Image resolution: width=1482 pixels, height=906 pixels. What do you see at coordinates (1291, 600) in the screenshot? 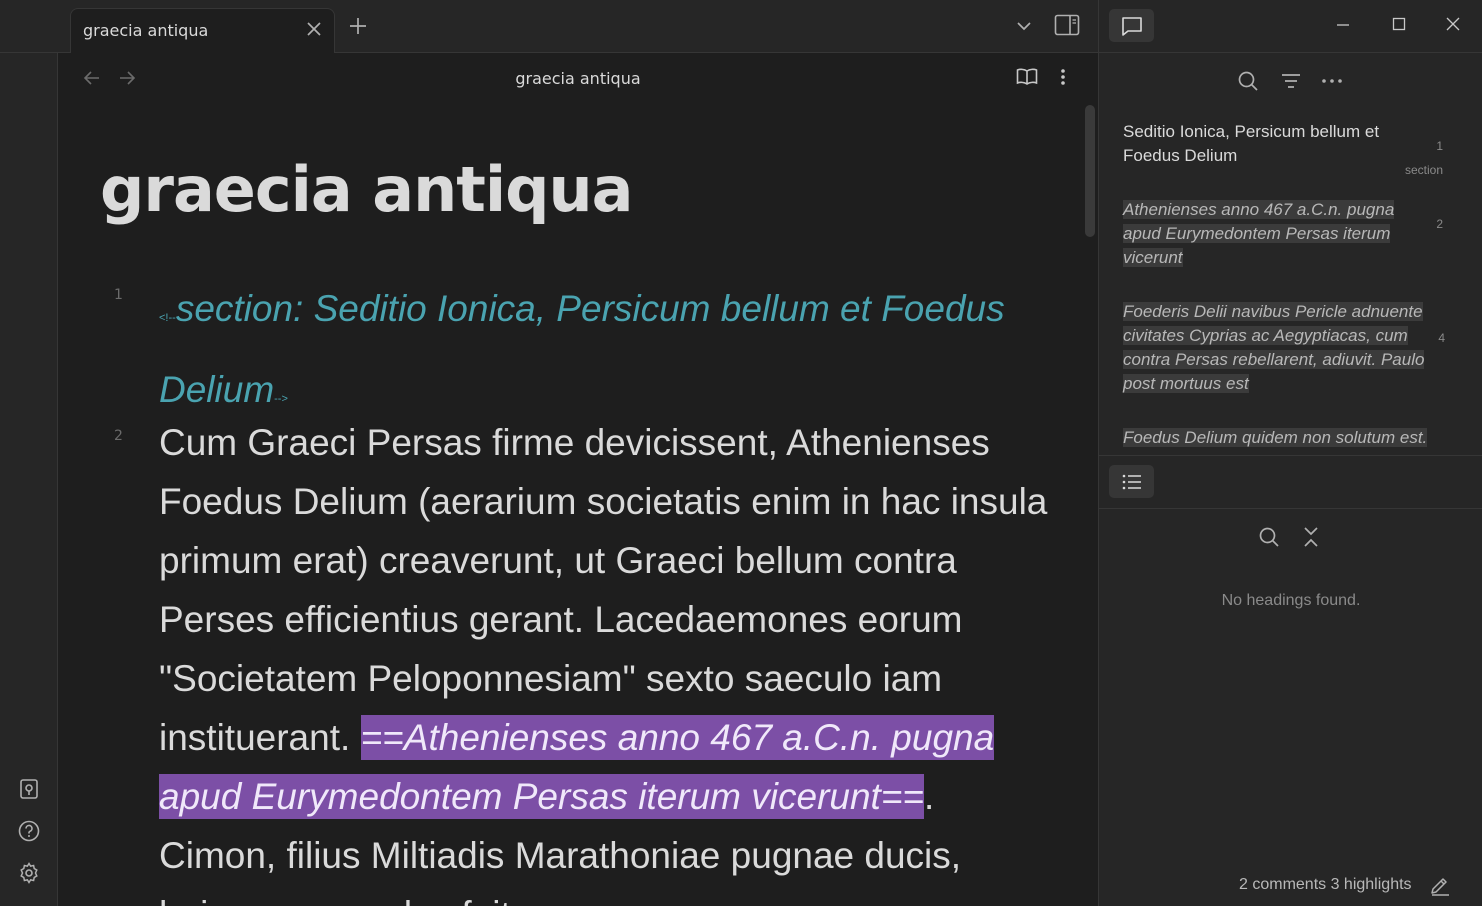
I see `empty-state-text: No headings found.` at bounding box center [1291, 600].